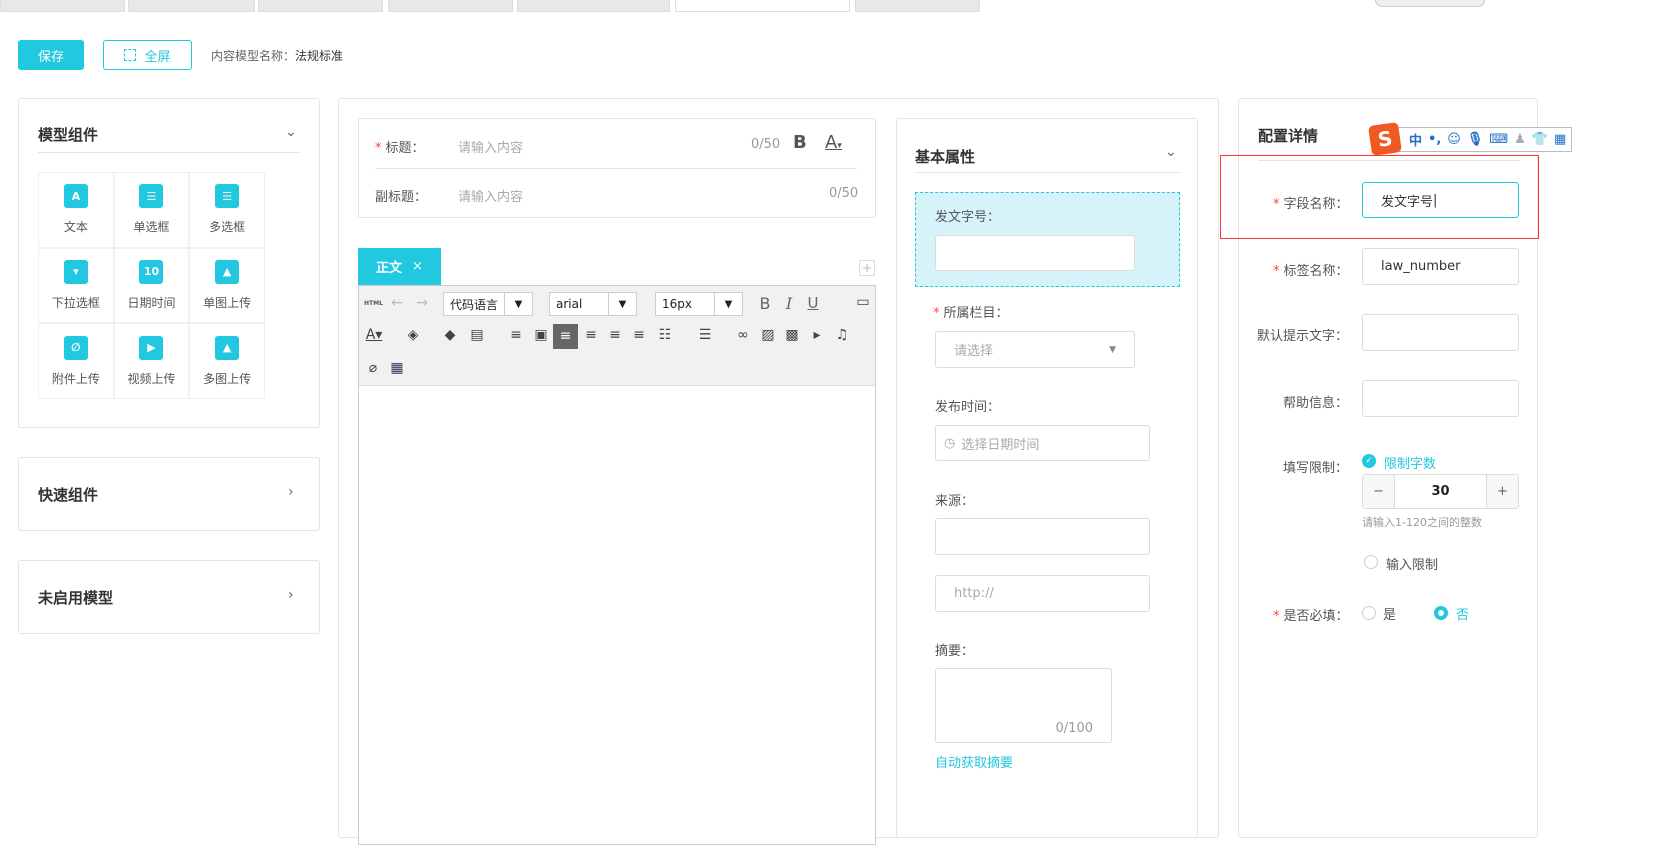 This screenshot has height=845, width=1658. Describe the element at coordinates (1540, 139) in the screenshot. I see `skin-icon: 👕` at that location.